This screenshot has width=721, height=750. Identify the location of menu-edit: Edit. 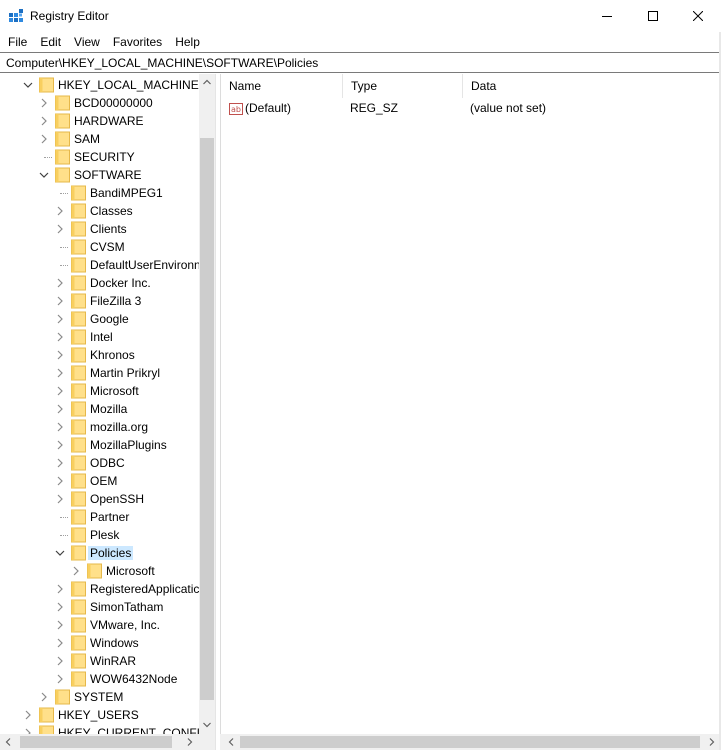
(51, 42).